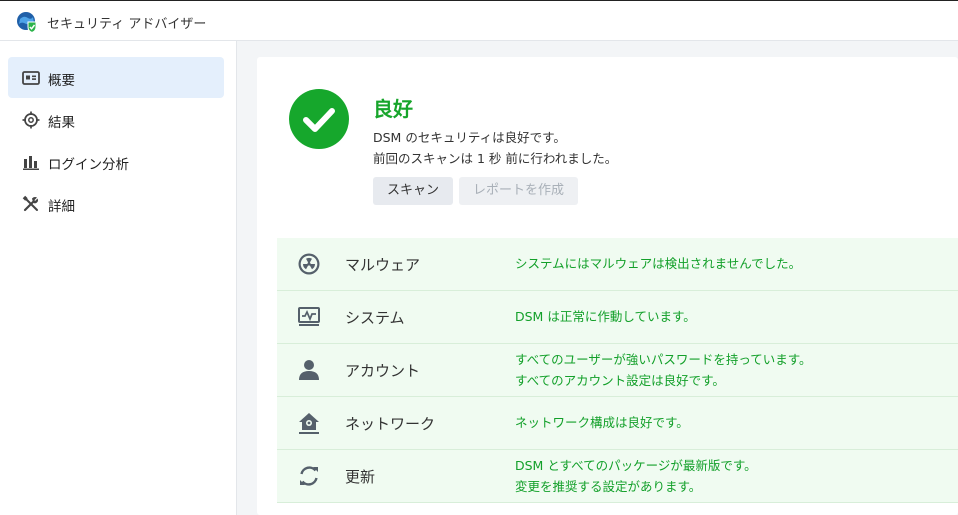 This screenshot has height=515, width=958. I want to click on status-description: DSM のセキュリティは良好です。, so click(469, 137).